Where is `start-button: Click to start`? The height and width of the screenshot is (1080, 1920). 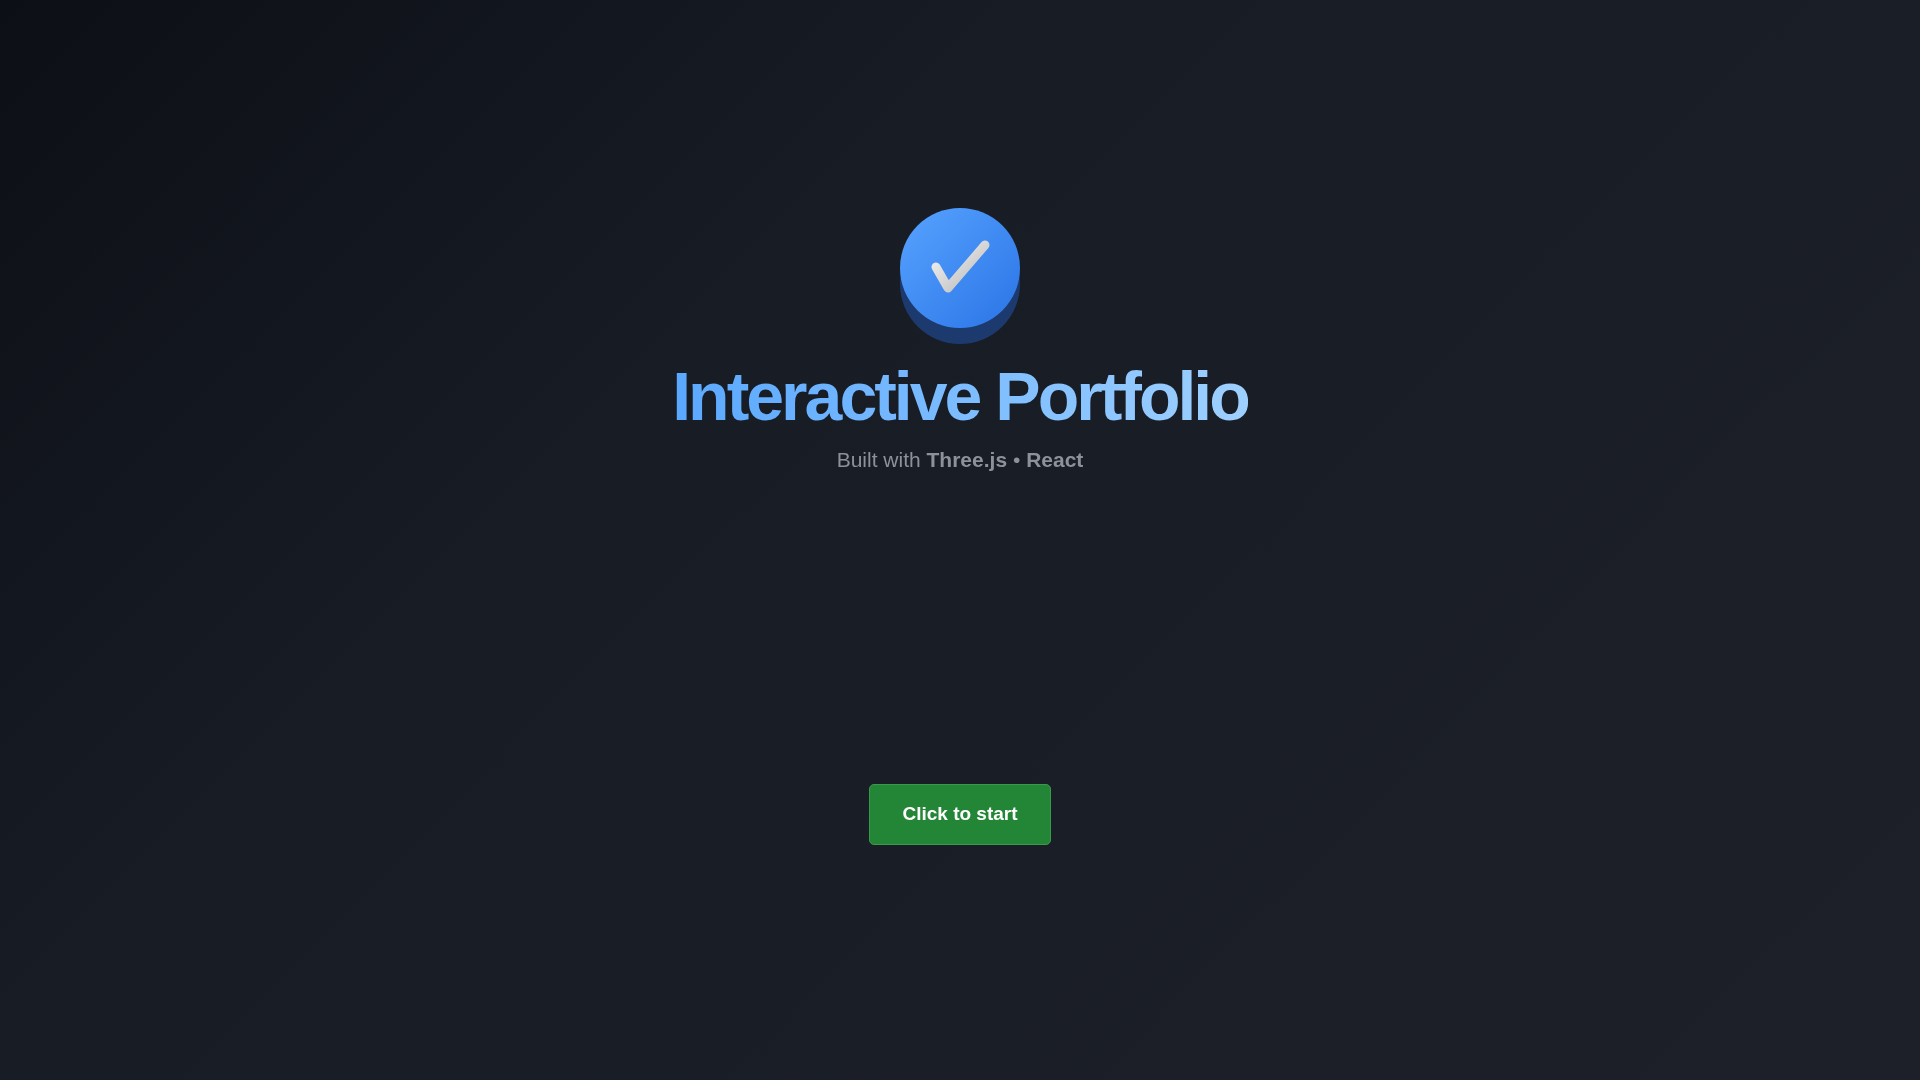 start-button: Click to start is located at coordinates (960, 814).